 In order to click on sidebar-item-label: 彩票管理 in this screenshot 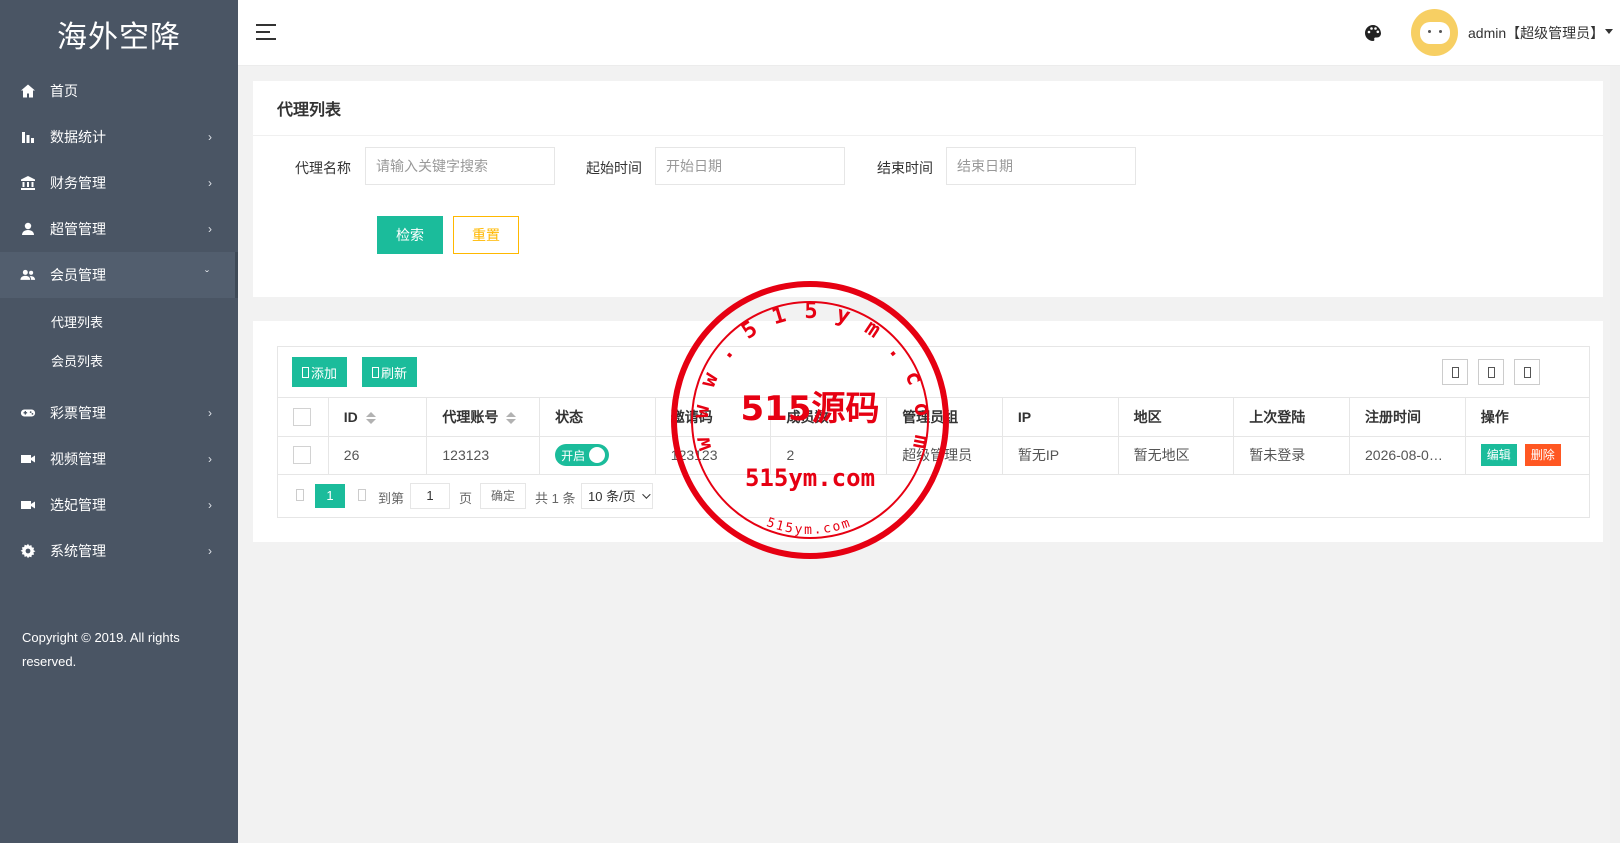, I will do `click(78, 413)`.